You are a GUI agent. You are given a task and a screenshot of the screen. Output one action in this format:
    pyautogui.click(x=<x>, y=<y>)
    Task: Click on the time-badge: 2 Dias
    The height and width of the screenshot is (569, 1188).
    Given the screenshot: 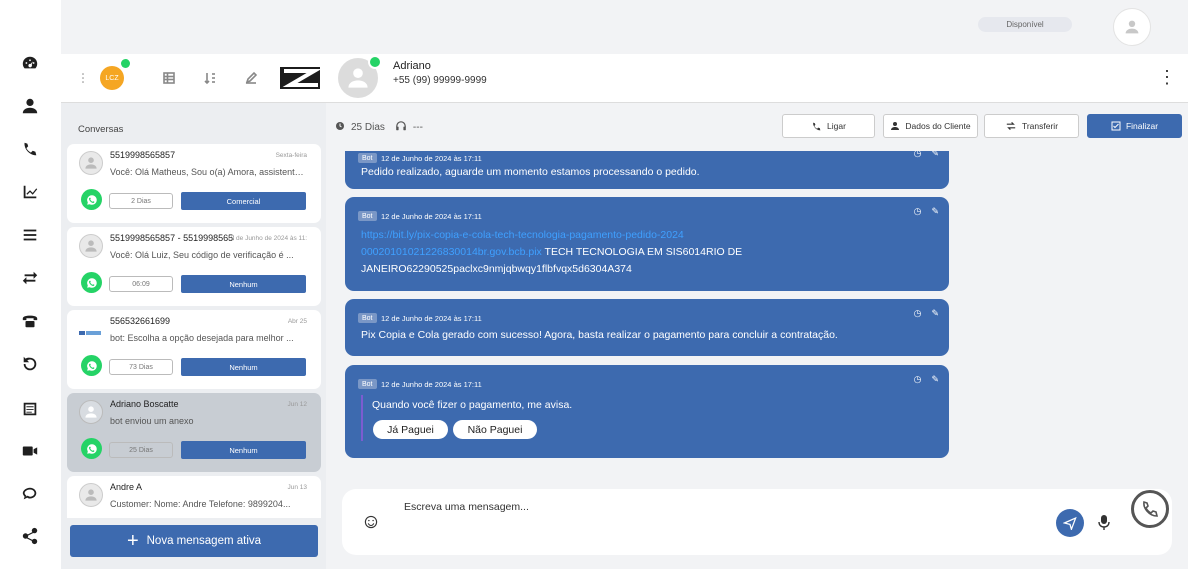 What is the action you would take?
    pyautogui.click(x=141, y=201)
    